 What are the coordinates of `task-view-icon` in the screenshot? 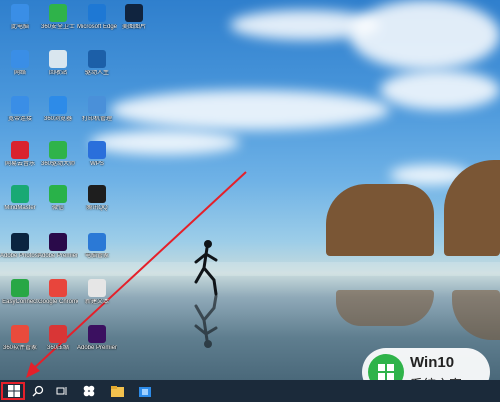 It's located at (61, 391).